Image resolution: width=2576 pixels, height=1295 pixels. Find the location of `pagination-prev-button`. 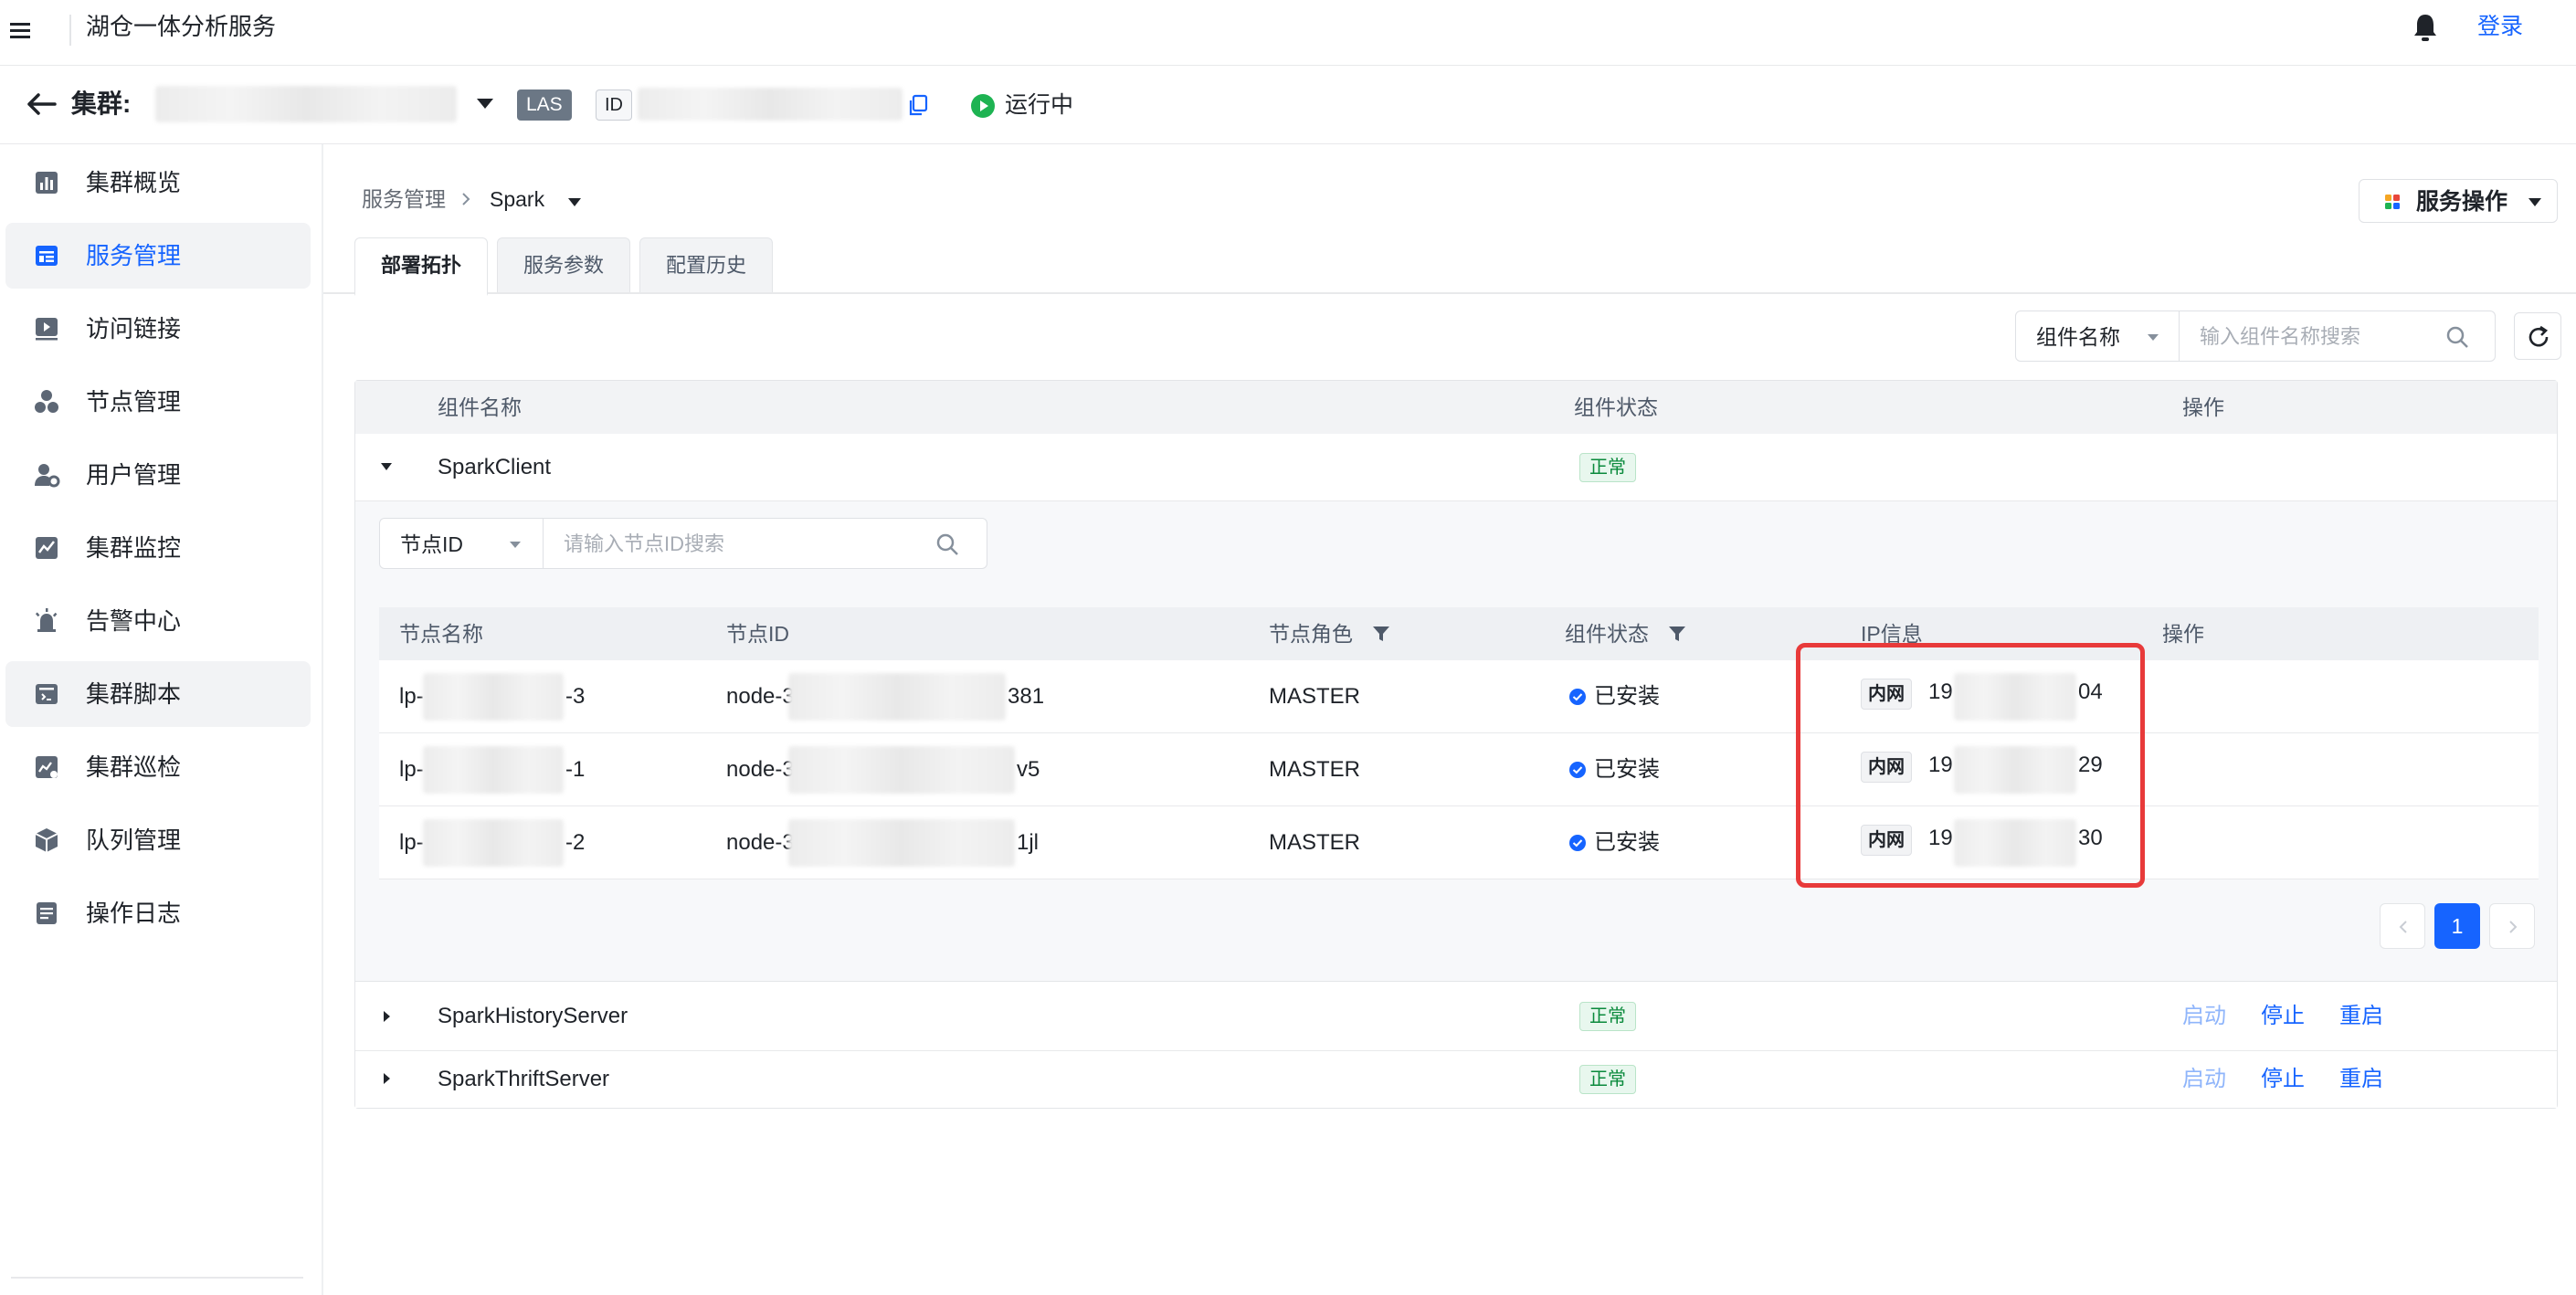

pagination-prev-button is located at coordinates (2402, 926).